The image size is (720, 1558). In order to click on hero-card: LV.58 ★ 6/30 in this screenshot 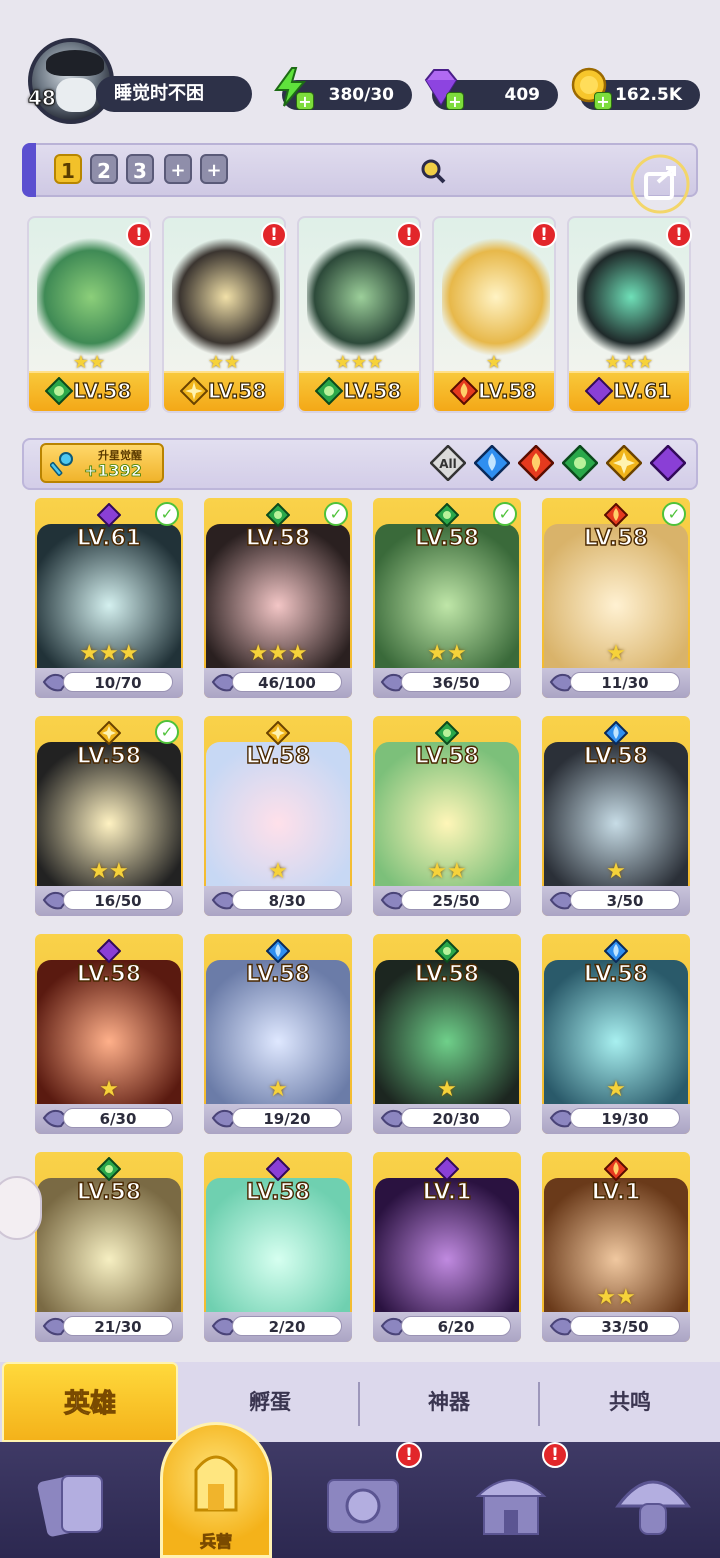, I will do `click(109, 1034)`.